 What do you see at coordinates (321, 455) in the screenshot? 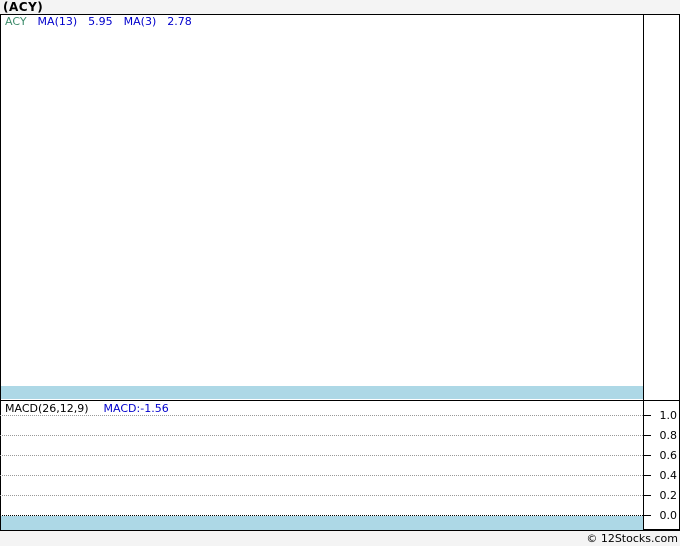
I see `gridline-0.6` at bounding box center [321, 455].